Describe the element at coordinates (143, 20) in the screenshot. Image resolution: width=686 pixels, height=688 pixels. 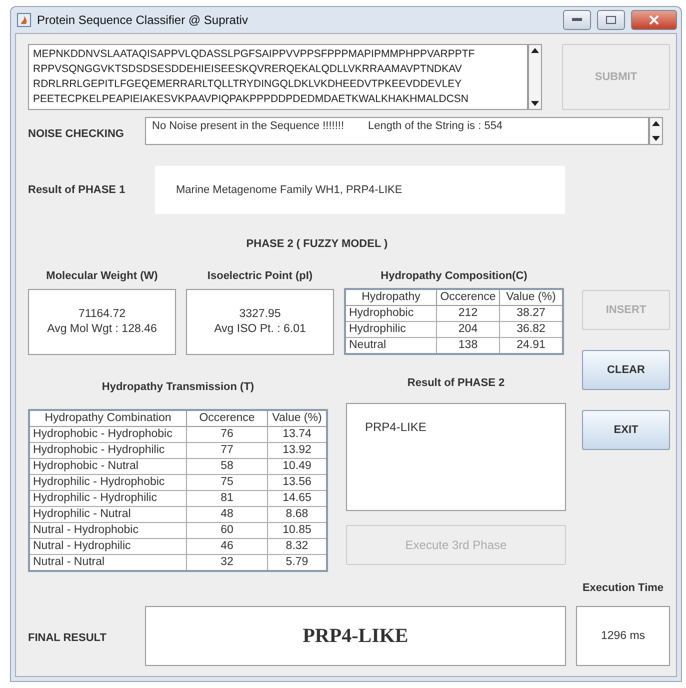
I see `window-title: Protein Sequence Classifier @ Suprativ` at that location.